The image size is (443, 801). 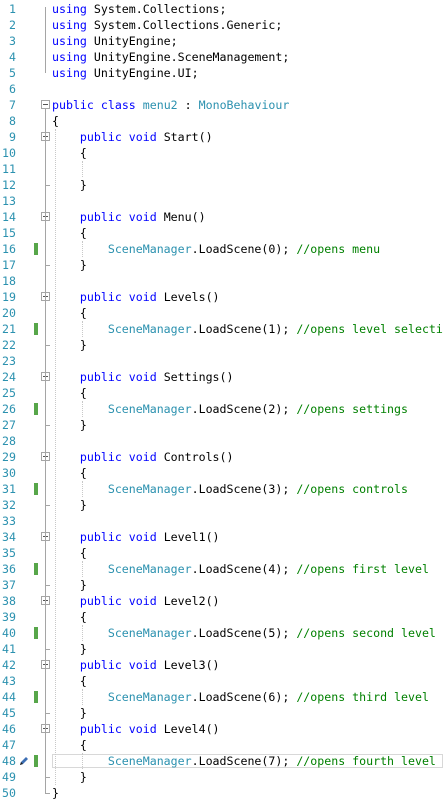 I want to click on code-line: 35 {, so click(x=221, y=553).